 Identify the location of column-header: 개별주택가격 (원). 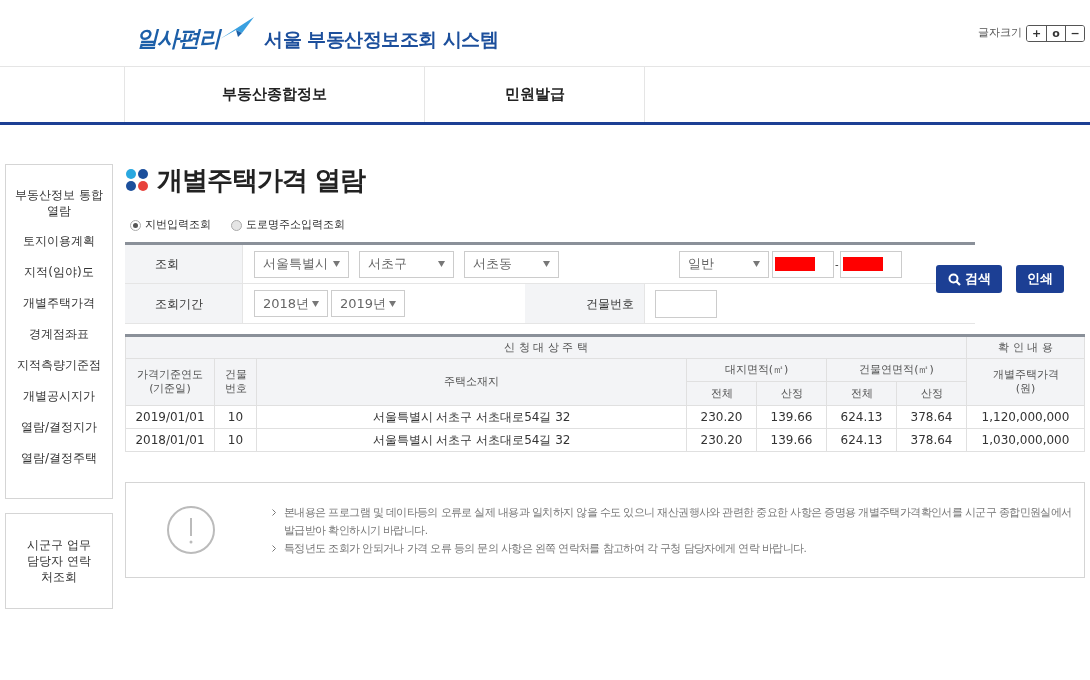
(1025, 382).